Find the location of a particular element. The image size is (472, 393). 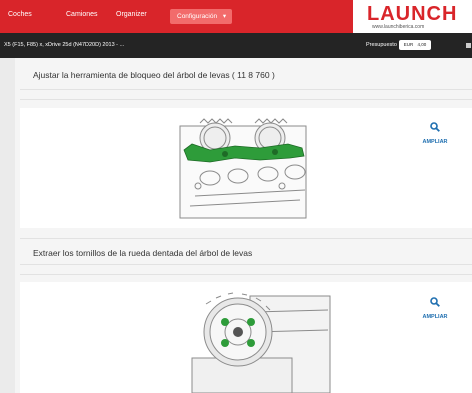

budget-amount: 4,00 is located at coordinates (422, 44).